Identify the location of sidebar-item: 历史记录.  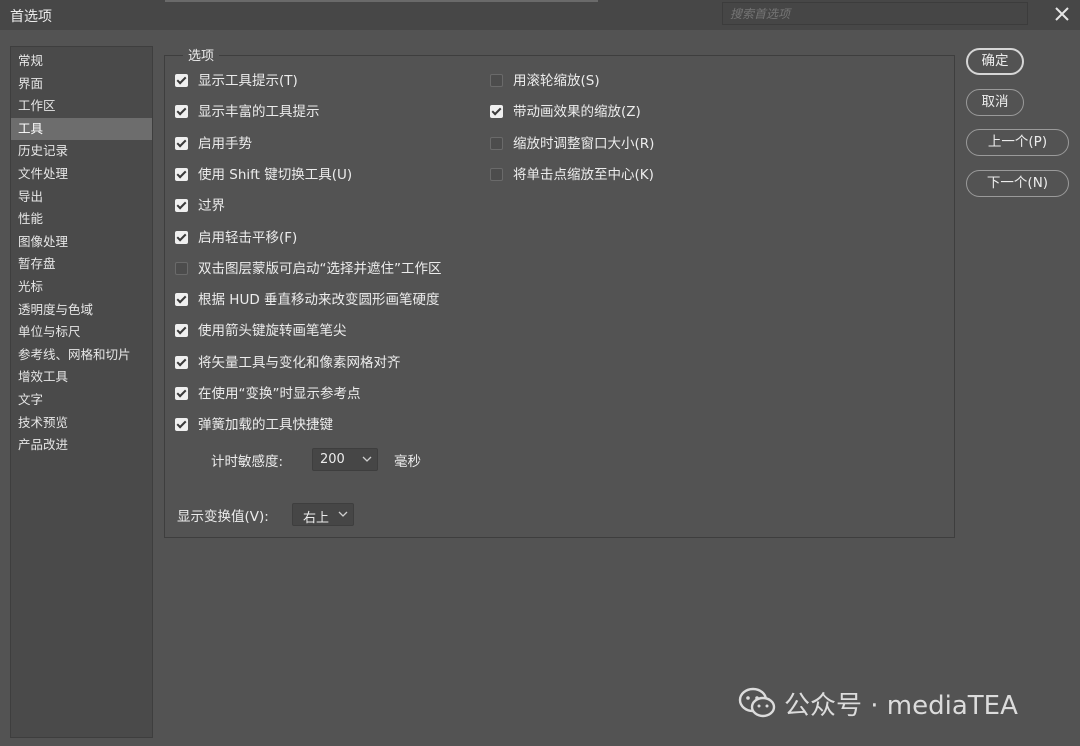
(81, 151).